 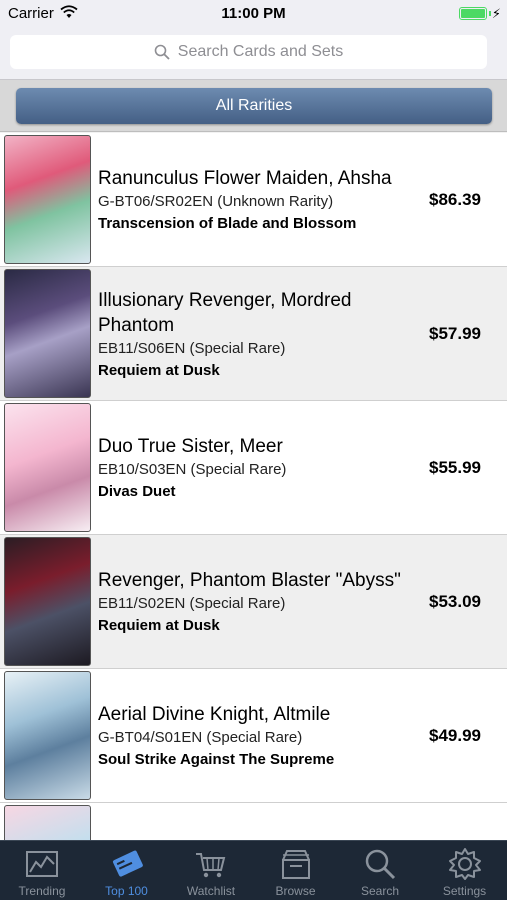 I want to click on tab-label: Settings, so click(x=464, y=891).